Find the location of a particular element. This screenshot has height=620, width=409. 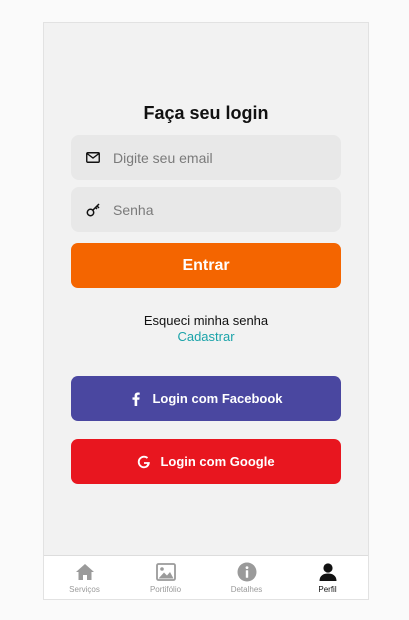

mail-icon is located at coordinates (93, 158).